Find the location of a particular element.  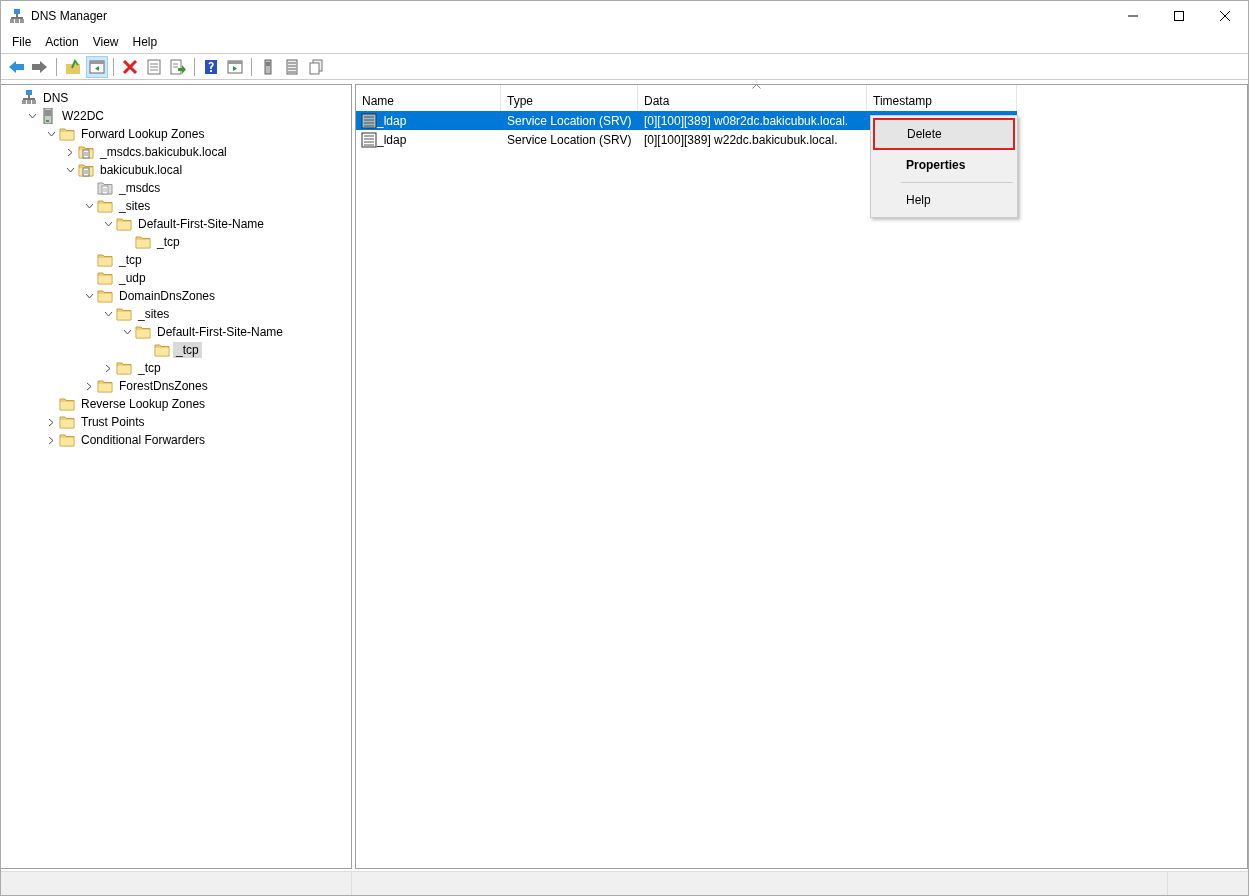

tree-item: _udp is located at coordinates (132, 278).